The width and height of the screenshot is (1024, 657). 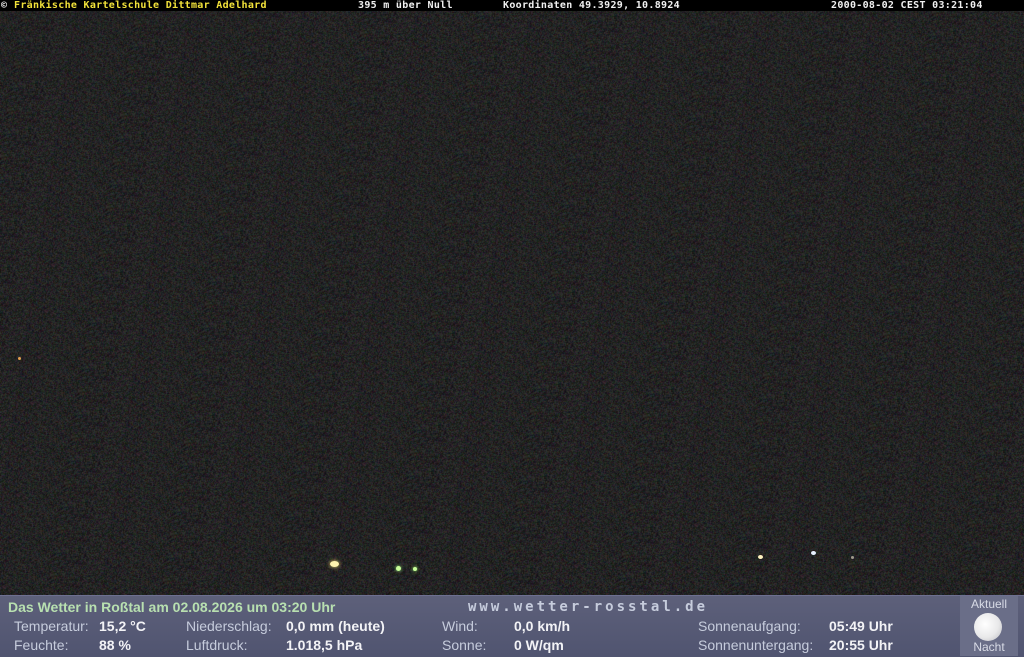 What do you see at coordinates (51, 626) in the screenshot?
I see `temperature-label: Temperatur:` at bounding box center [51, 626].